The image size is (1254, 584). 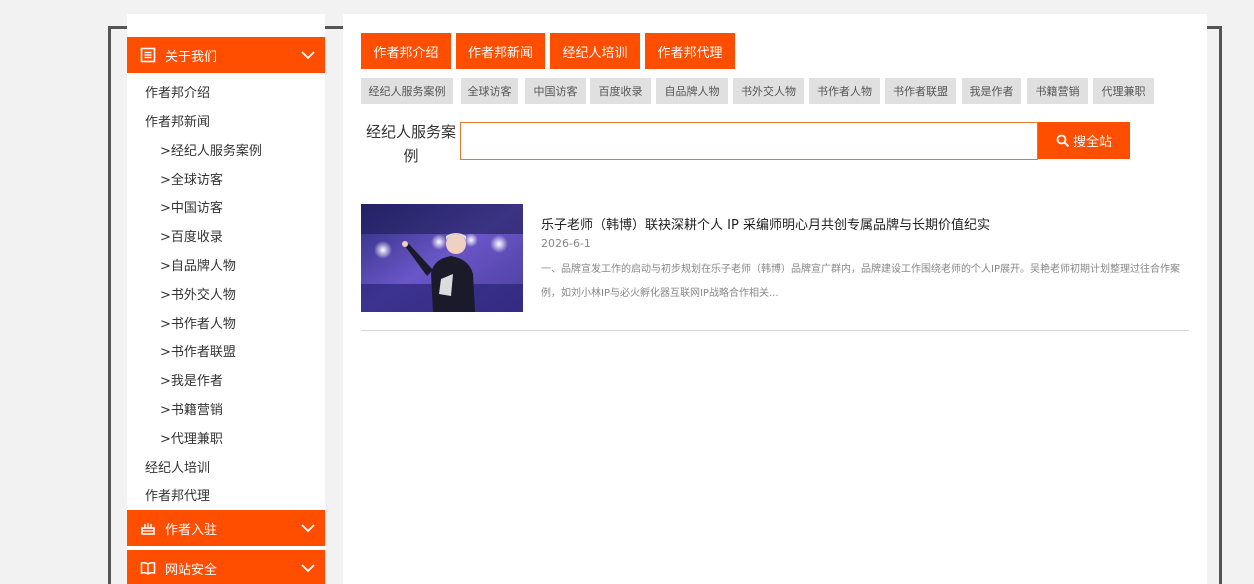 I want to click on chip-book-authors: 书作者人物, so click(x=844, y=91).